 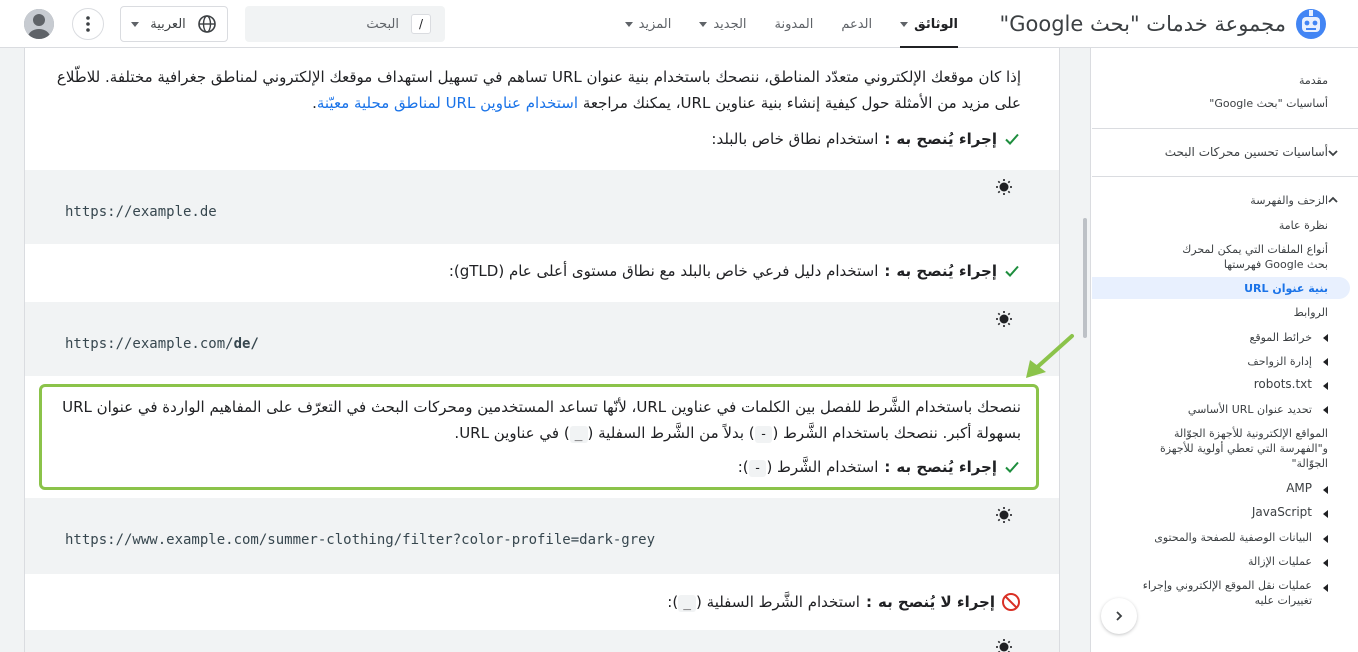 I want to click on code-block-1: https://example.de, so click(x=542, y=207).